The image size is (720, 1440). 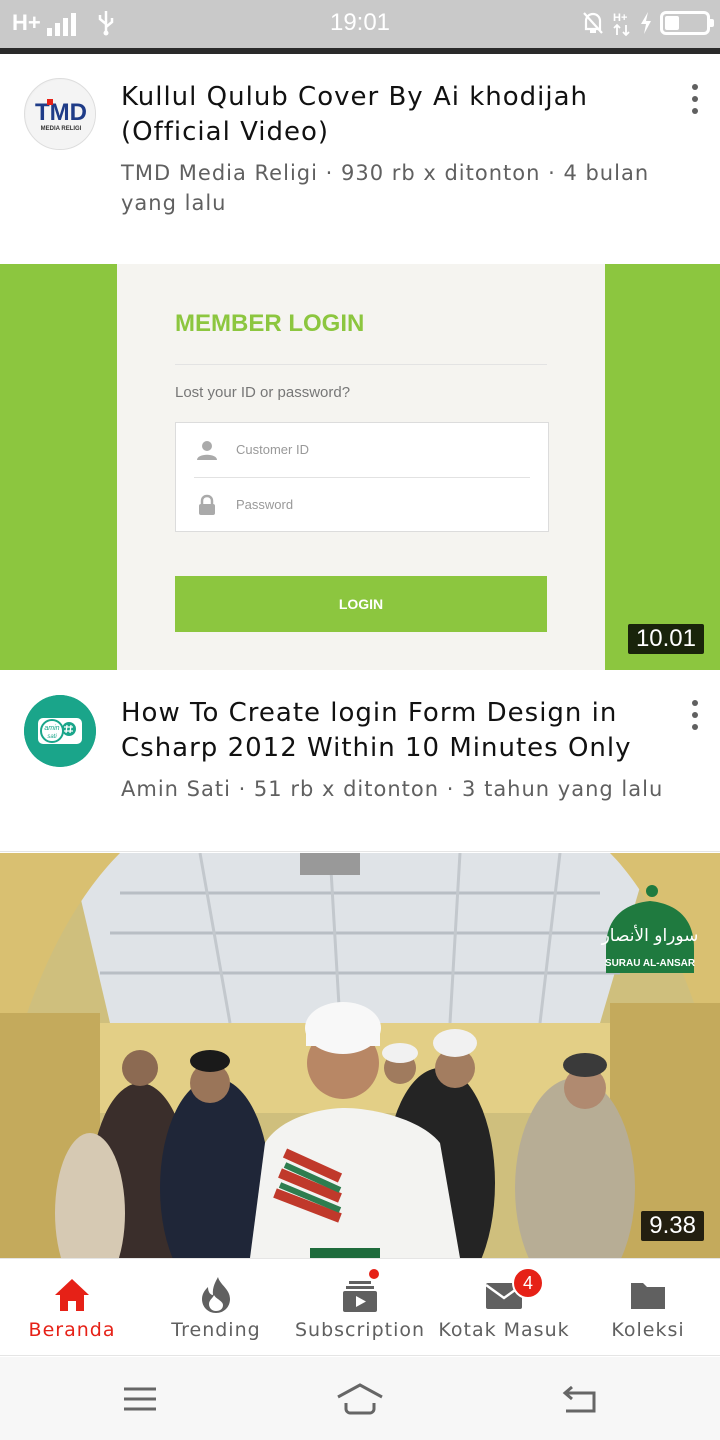 What do you see at coordinates (207, 504) in the screenshot?
I see `lock-icon` at bounding box center [207, 504].